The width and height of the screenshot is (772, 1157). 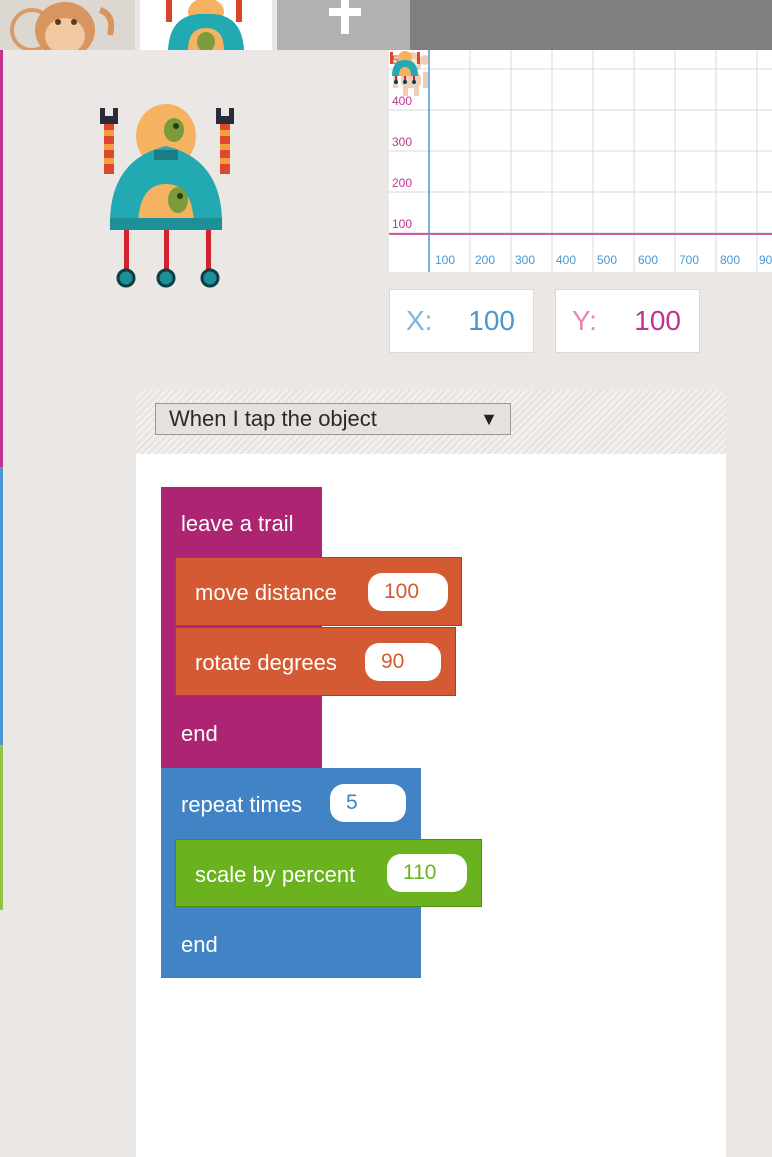 I want to click on x-tick-label: 800, so click(x=730, y=260).